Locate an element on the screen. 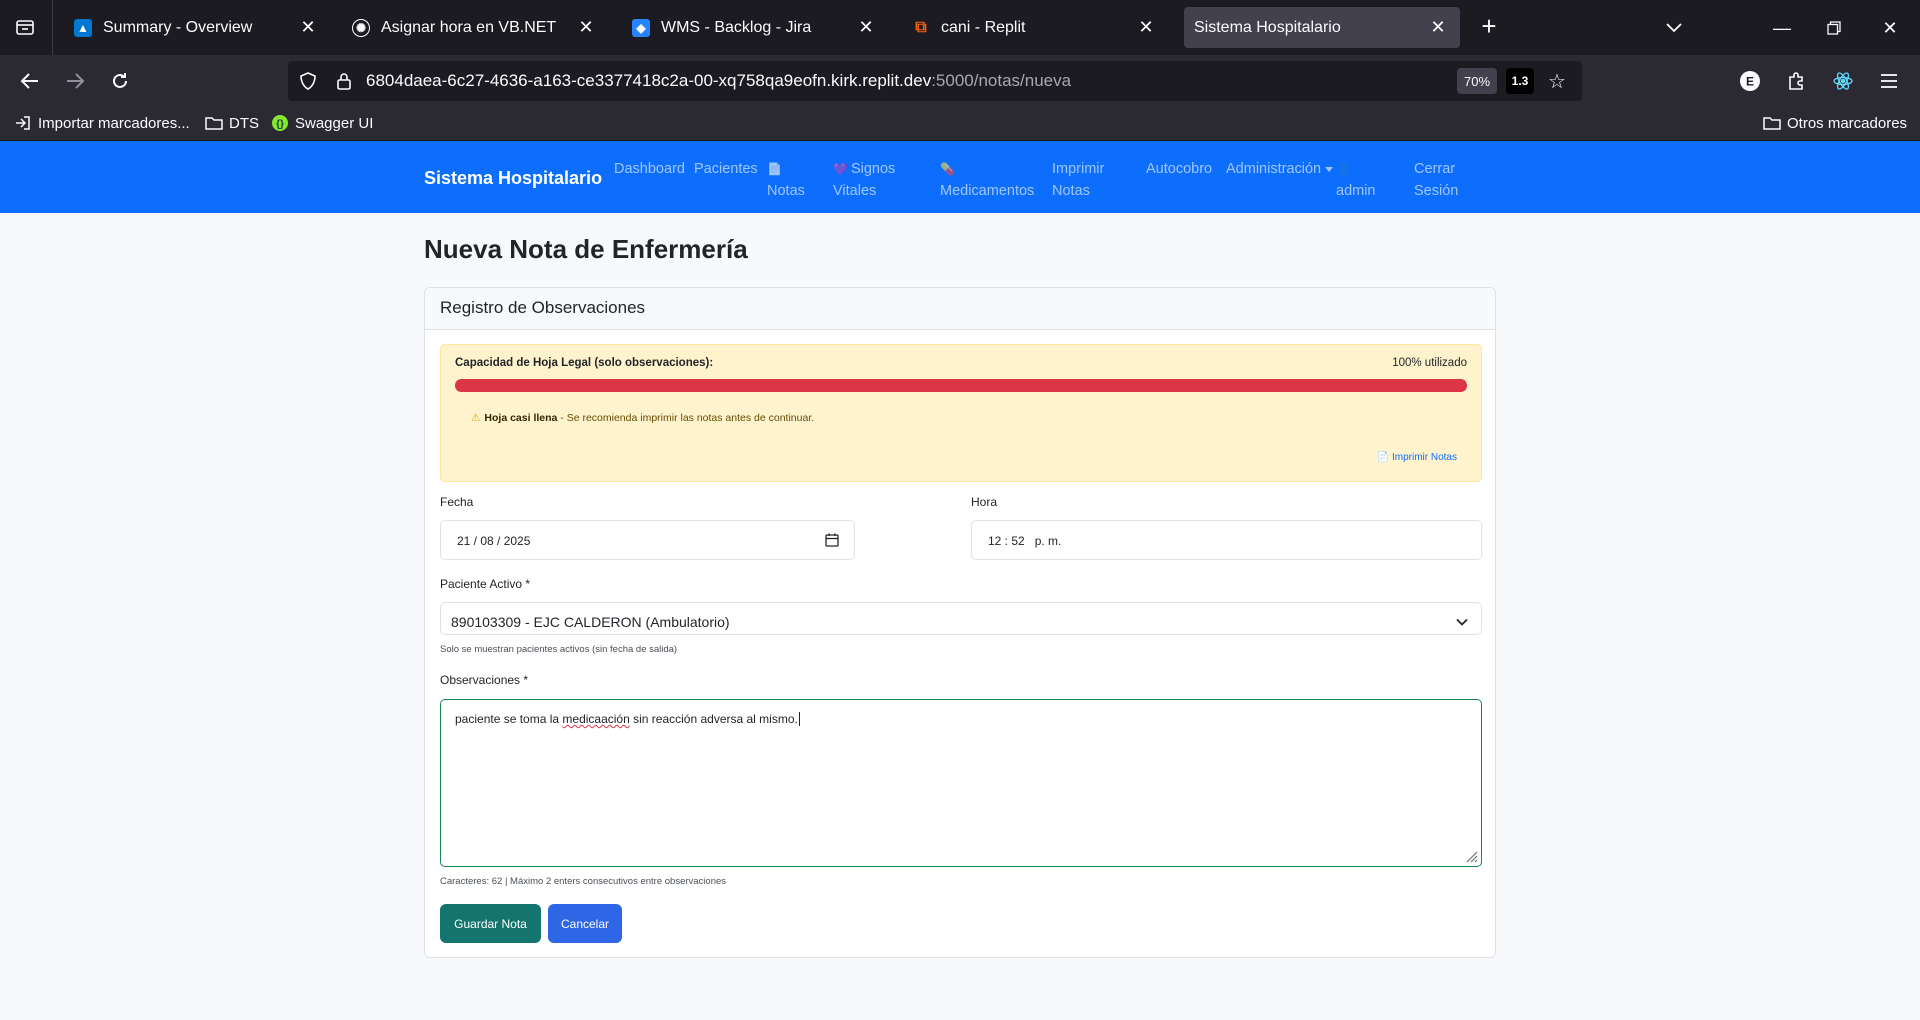 This screenshot has width=1920, height=1020. extension-badge: 1.3 is located at coordinates (1520, 81).